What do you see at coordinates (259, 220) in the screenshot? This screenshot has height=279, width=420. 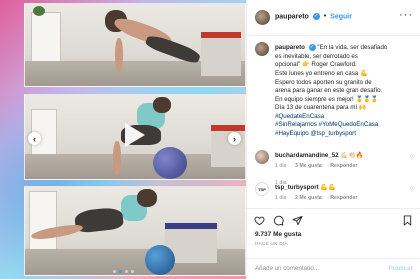 I see `heart-icon` at bounding box center [259, 220].